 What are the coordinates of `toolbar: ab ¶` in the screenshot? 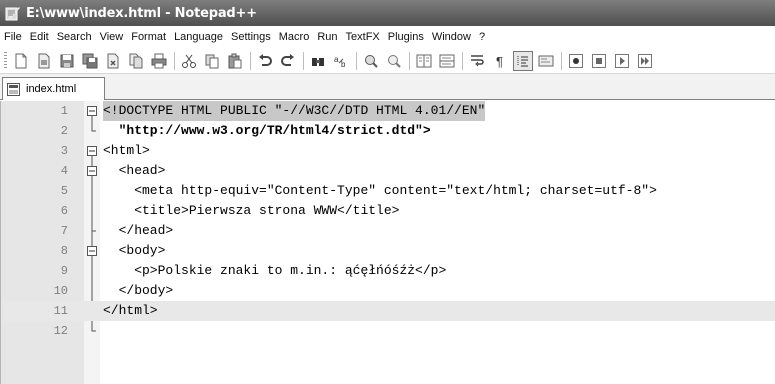 It's located at (387, 61).